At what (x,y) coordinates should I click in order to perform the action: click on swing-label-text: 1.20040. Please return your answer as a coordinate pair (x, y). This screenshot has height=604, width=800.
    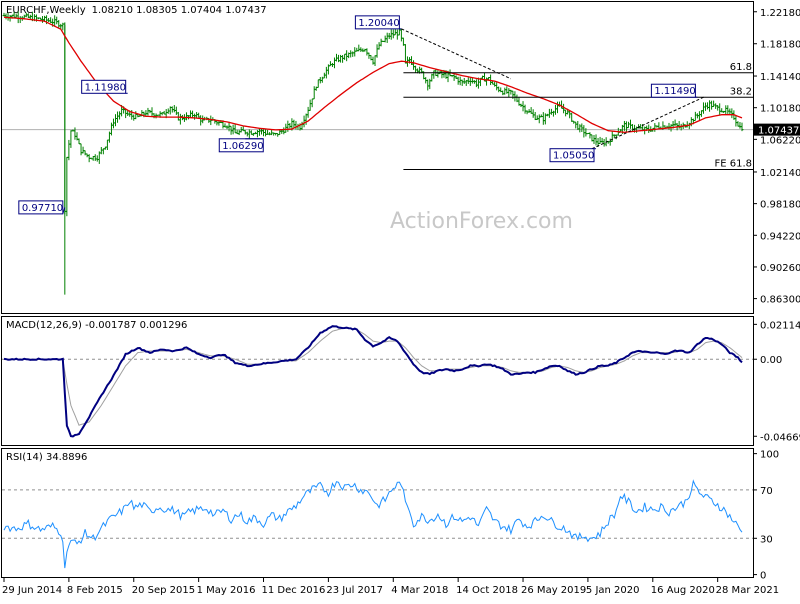
    Looking at the image, I should click on (378, 23).